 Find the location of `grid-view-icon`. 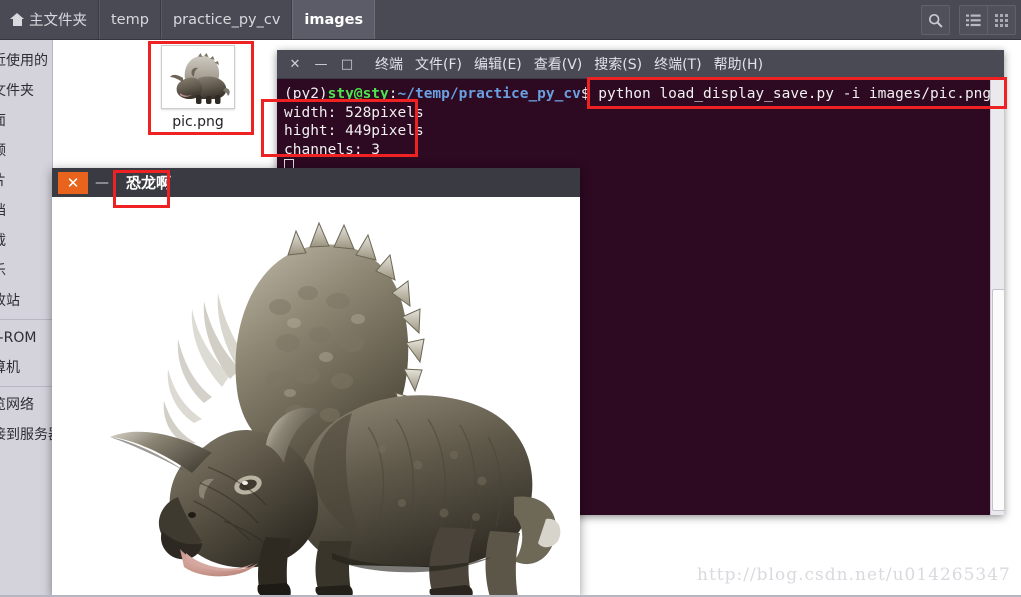

grid-view-icon is located at coordinates (1001, 20).